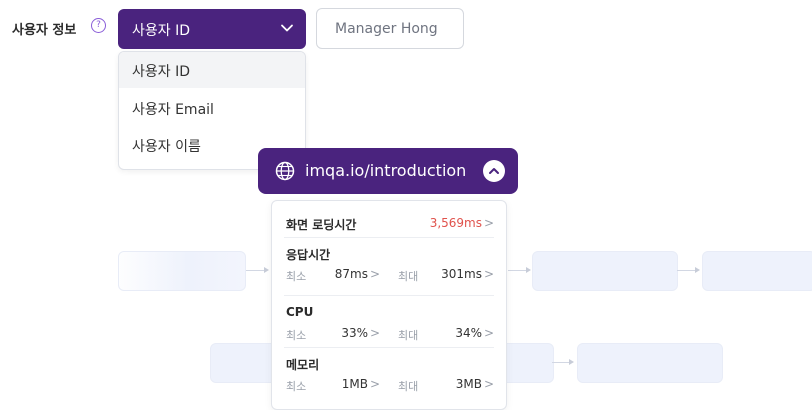 The image size is (812, 410). What do you see at coordinates (351, 274) in the screenshot?
I see `response-min-value: 87ms` at bounding box center [351, 274].